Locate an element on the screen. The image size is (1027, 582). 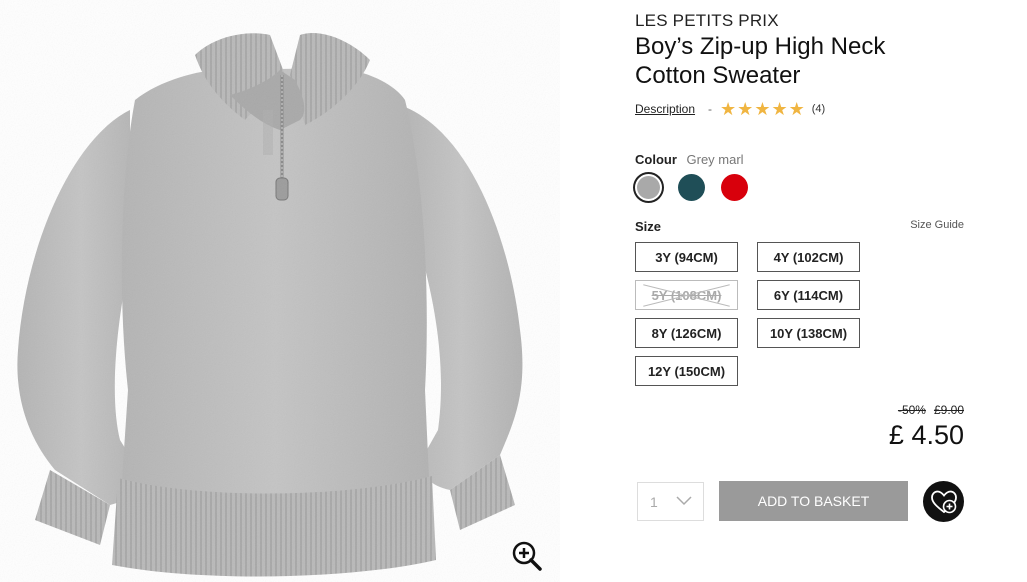
description-link: Description is located at coordinates (665, 109).